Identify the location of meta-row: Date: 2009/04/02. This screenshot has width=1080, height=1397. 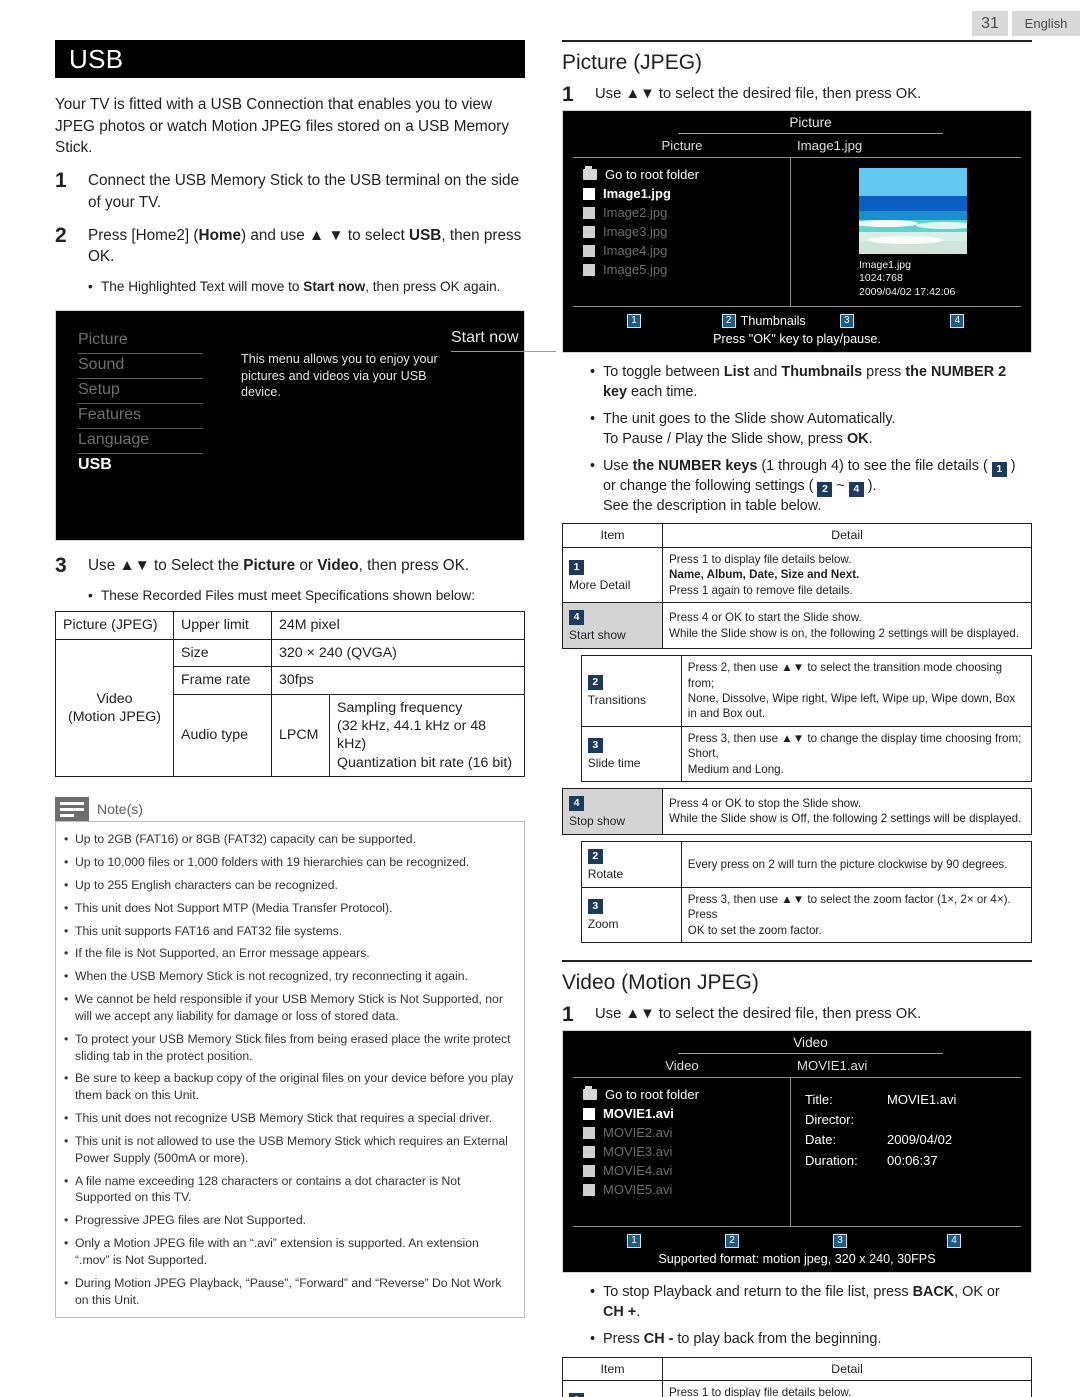
(913, 1140).